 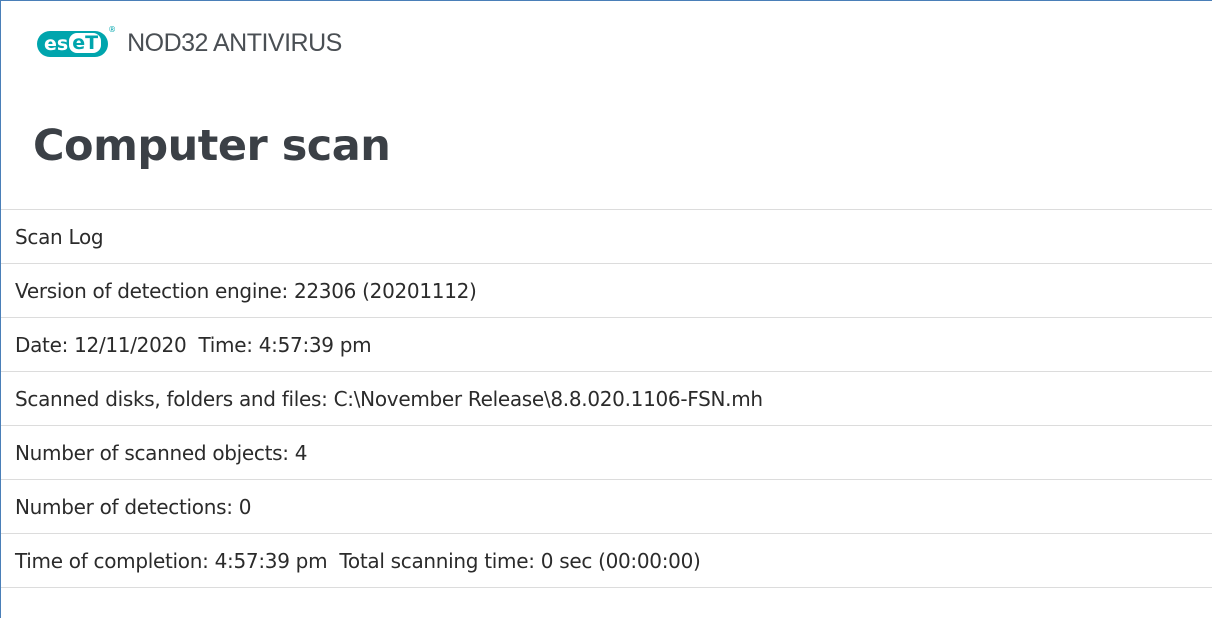 What do you see at coordinates (112, 29) in the screenshot?
I see `registered-mark: ®` at bounding box center [112, 29].